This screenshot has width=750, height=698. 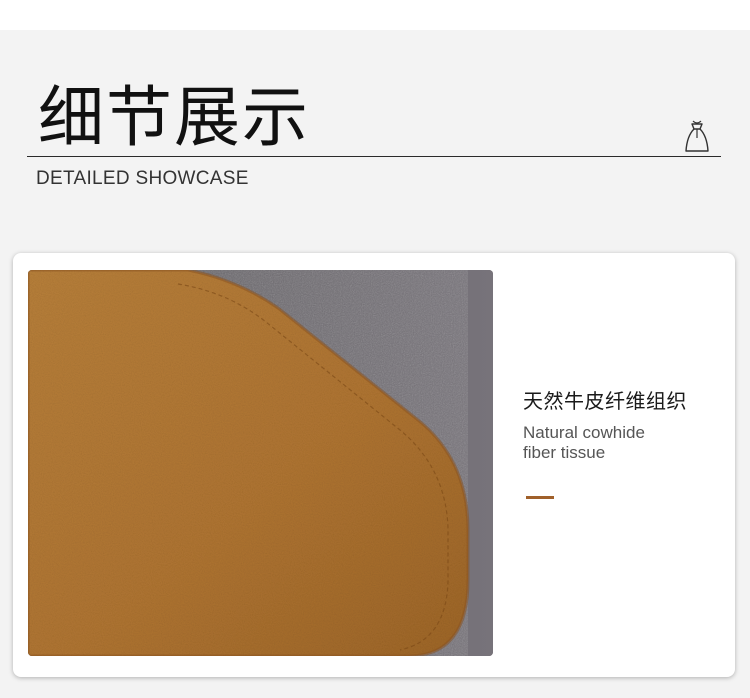 I want to click on feature-title-en-line1: Natural cowhide, so click(x=584, y=432).